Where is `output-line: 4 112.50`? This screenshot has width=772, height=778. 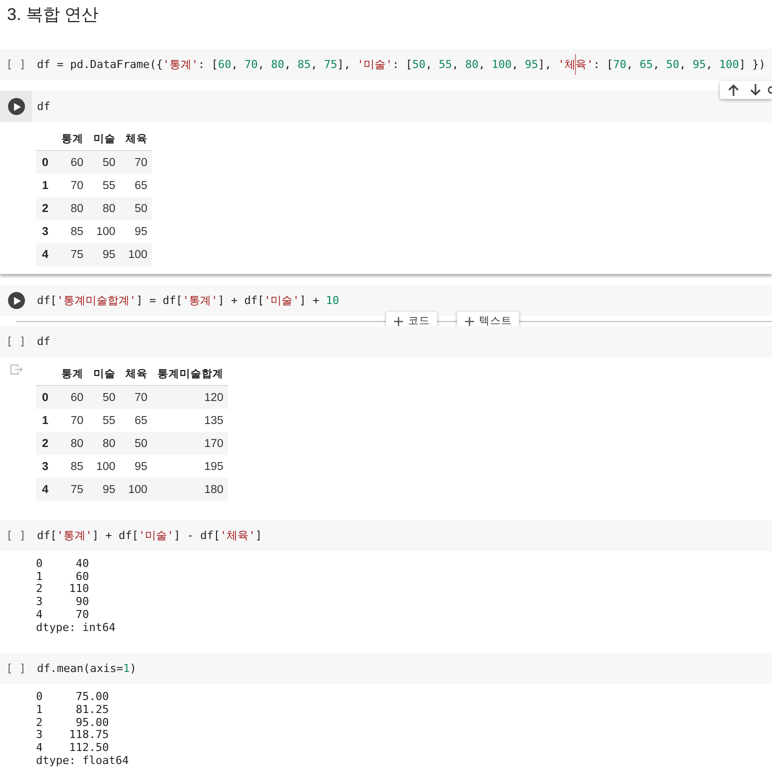
output-line: 4 112.50 is located at coordinates (73, 748).